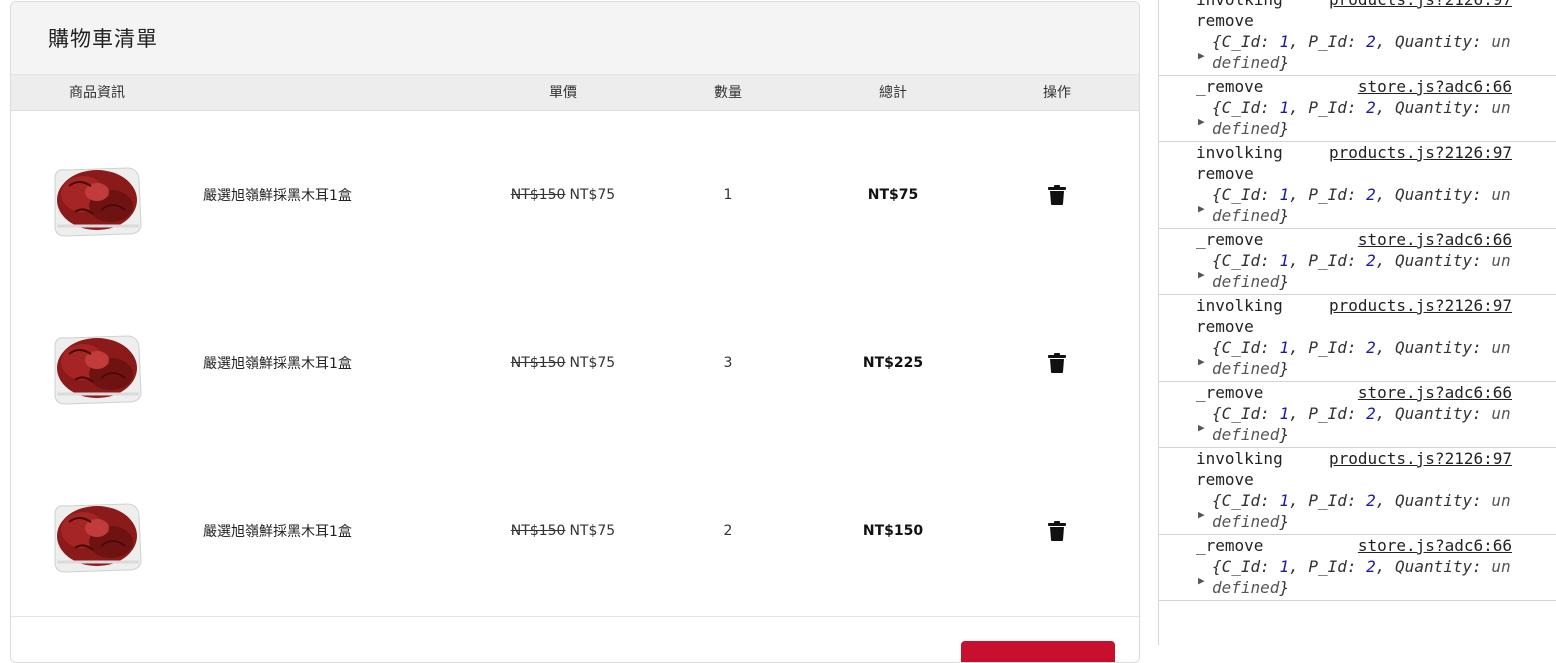 Image resolution: width=1556 pixels, height=663 pixels. What do you see at coordinates (575, 616) in the screenshot?
I see `cart-footer-divider` at bounding box center [575, 616].